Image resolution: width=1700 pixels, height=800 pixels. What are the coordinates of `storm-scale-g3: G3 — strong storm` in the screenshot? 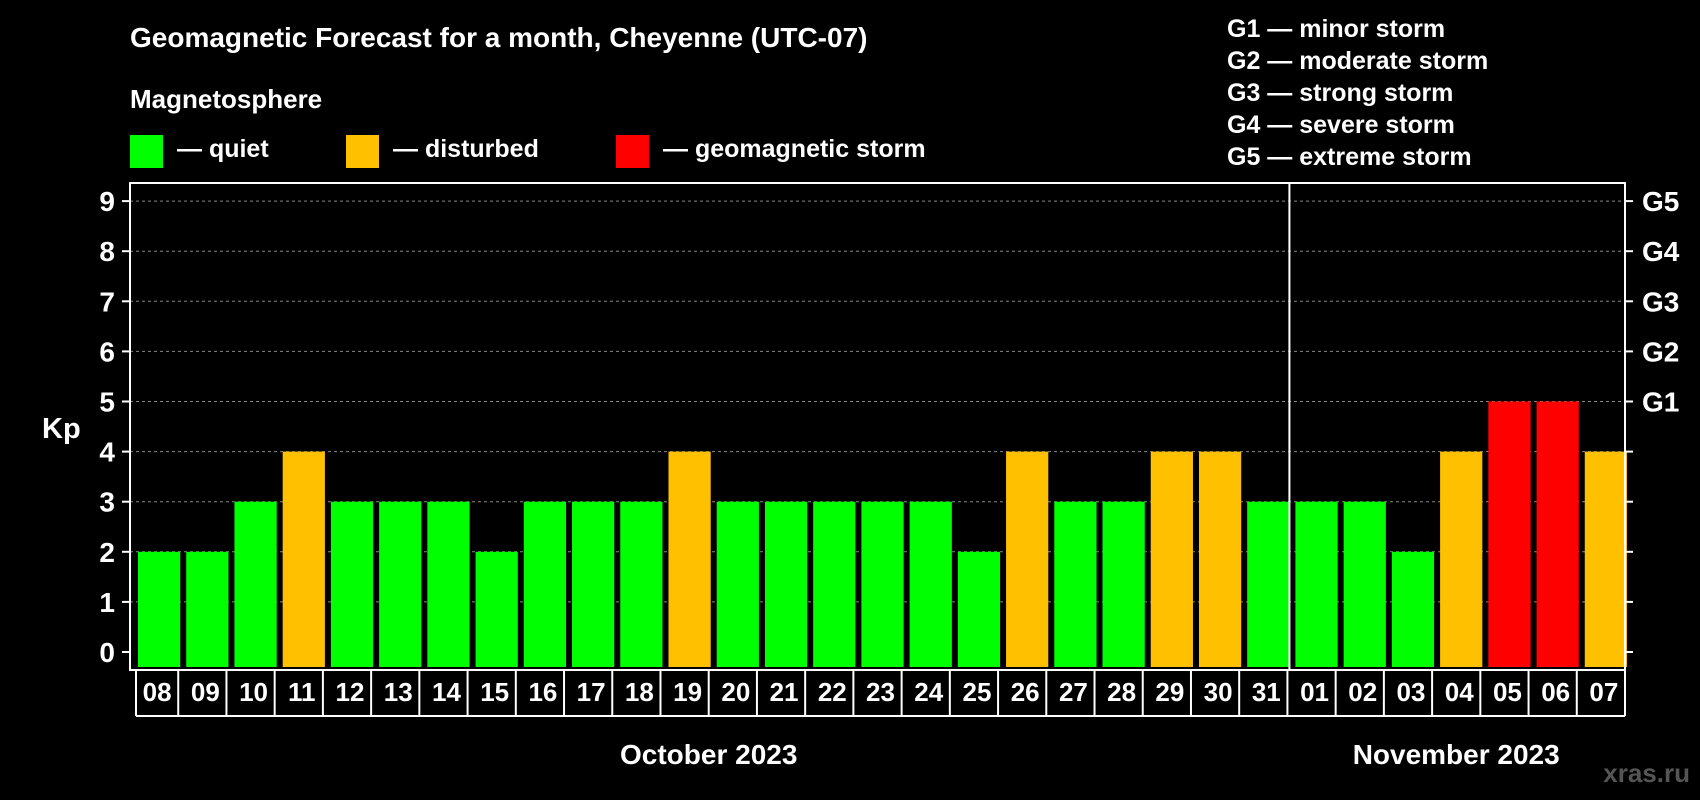 It's located at (1340, 93).